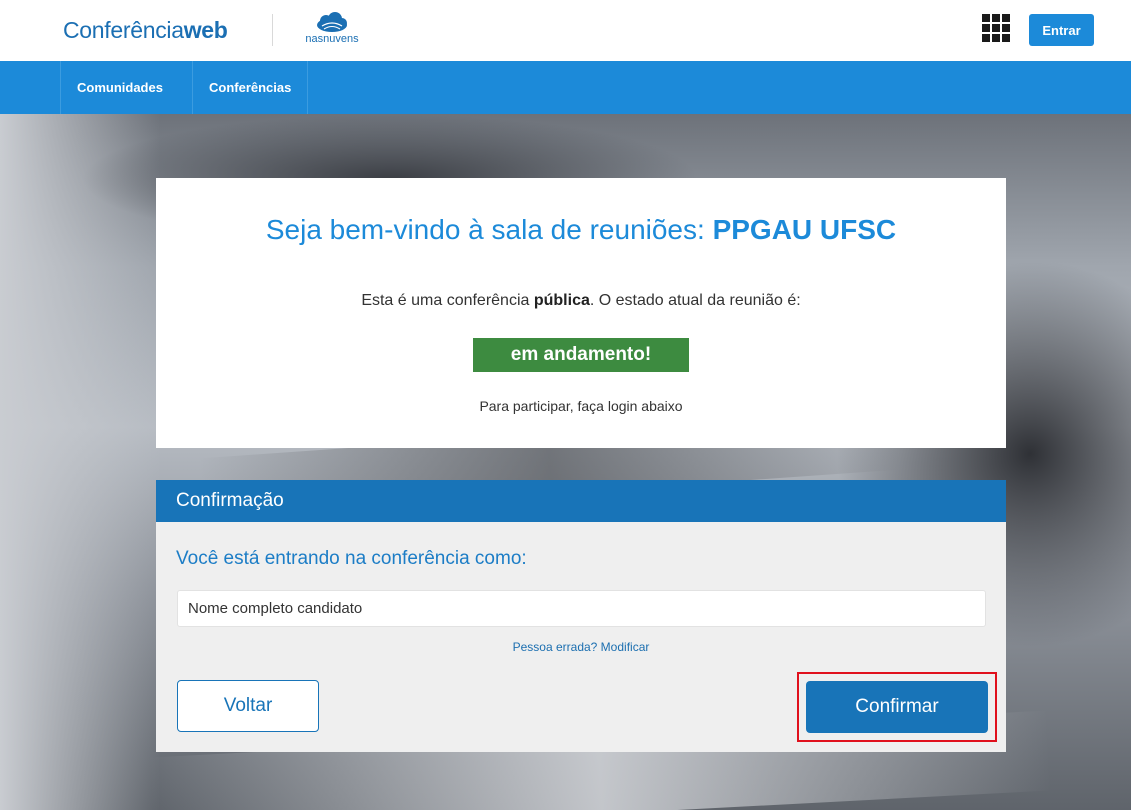  I want to click on welcome-title-prefix: Seja bem-vindo à sala de reuniões:, so click(489, 229).